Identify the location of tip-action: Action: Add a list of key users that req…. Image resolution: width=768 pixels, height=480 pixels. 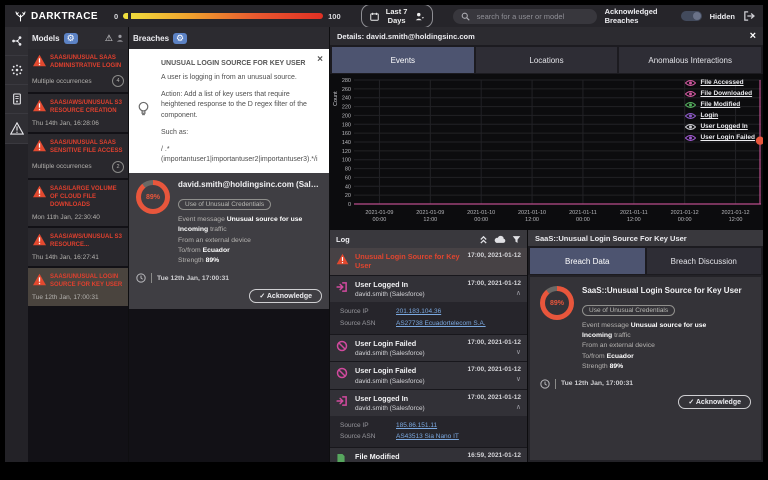
(234, 105).